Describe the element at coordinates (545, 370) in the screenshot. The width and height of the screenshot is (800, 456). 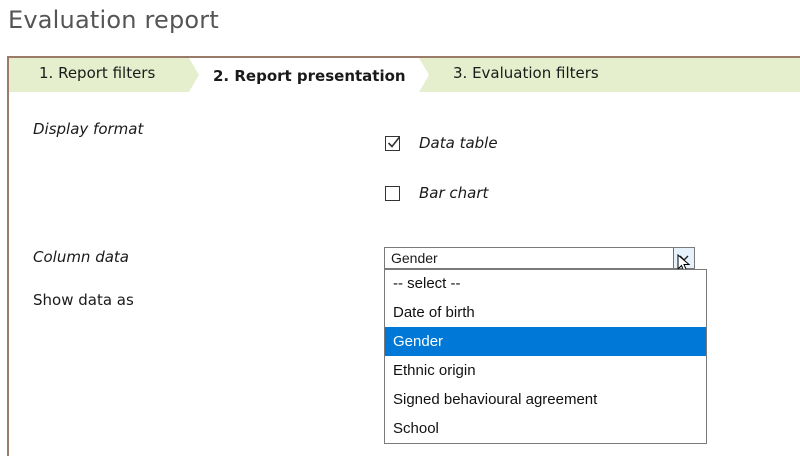
I see `dropdown-option: Ethnic origin` at that location.